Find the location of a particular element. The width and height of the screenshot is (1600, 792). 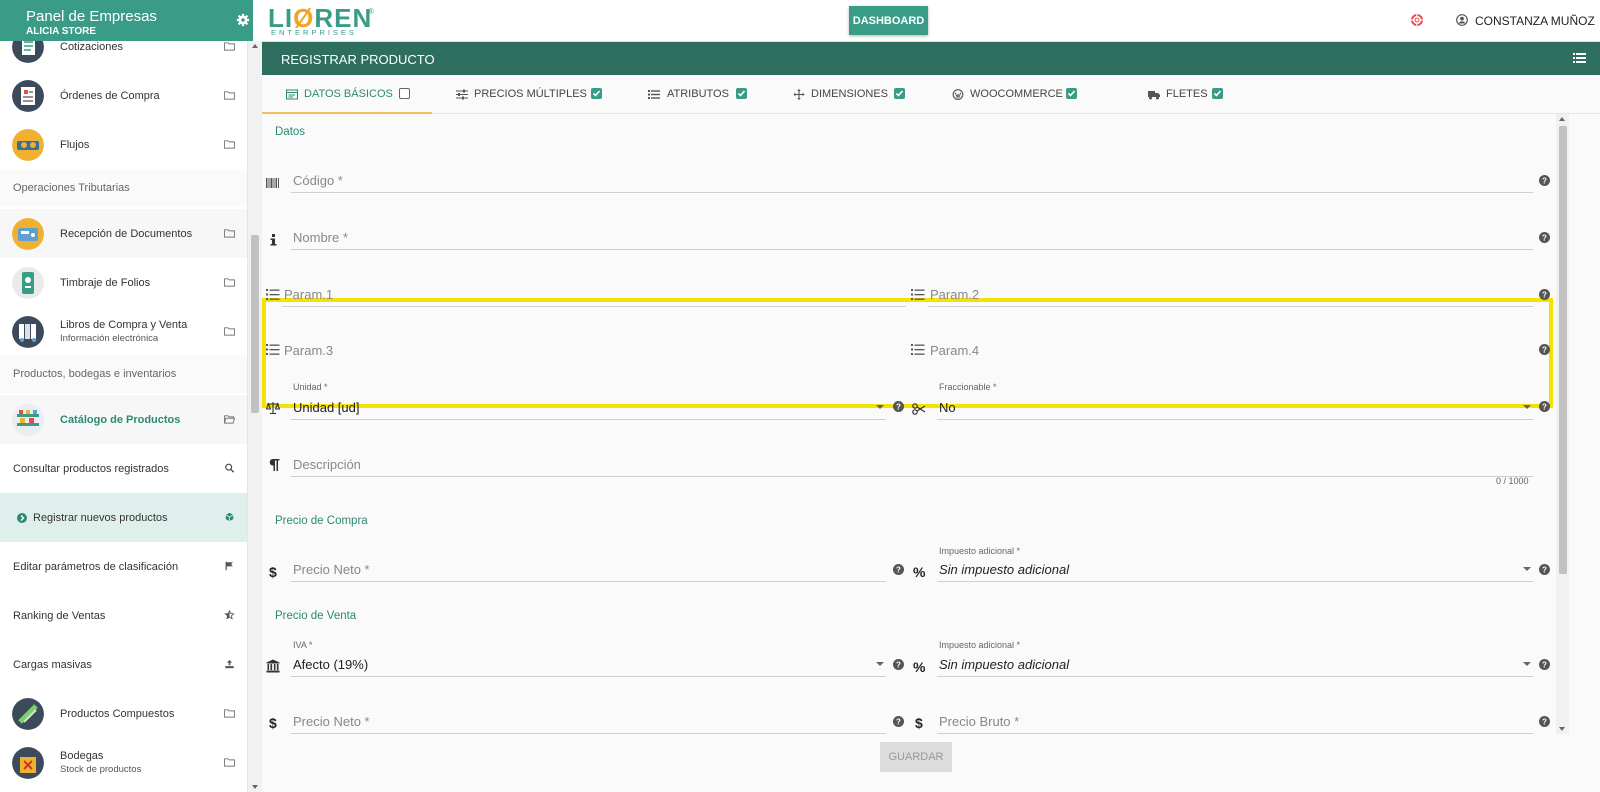

dollar-icon: $ is located at coordinates (919, 723).